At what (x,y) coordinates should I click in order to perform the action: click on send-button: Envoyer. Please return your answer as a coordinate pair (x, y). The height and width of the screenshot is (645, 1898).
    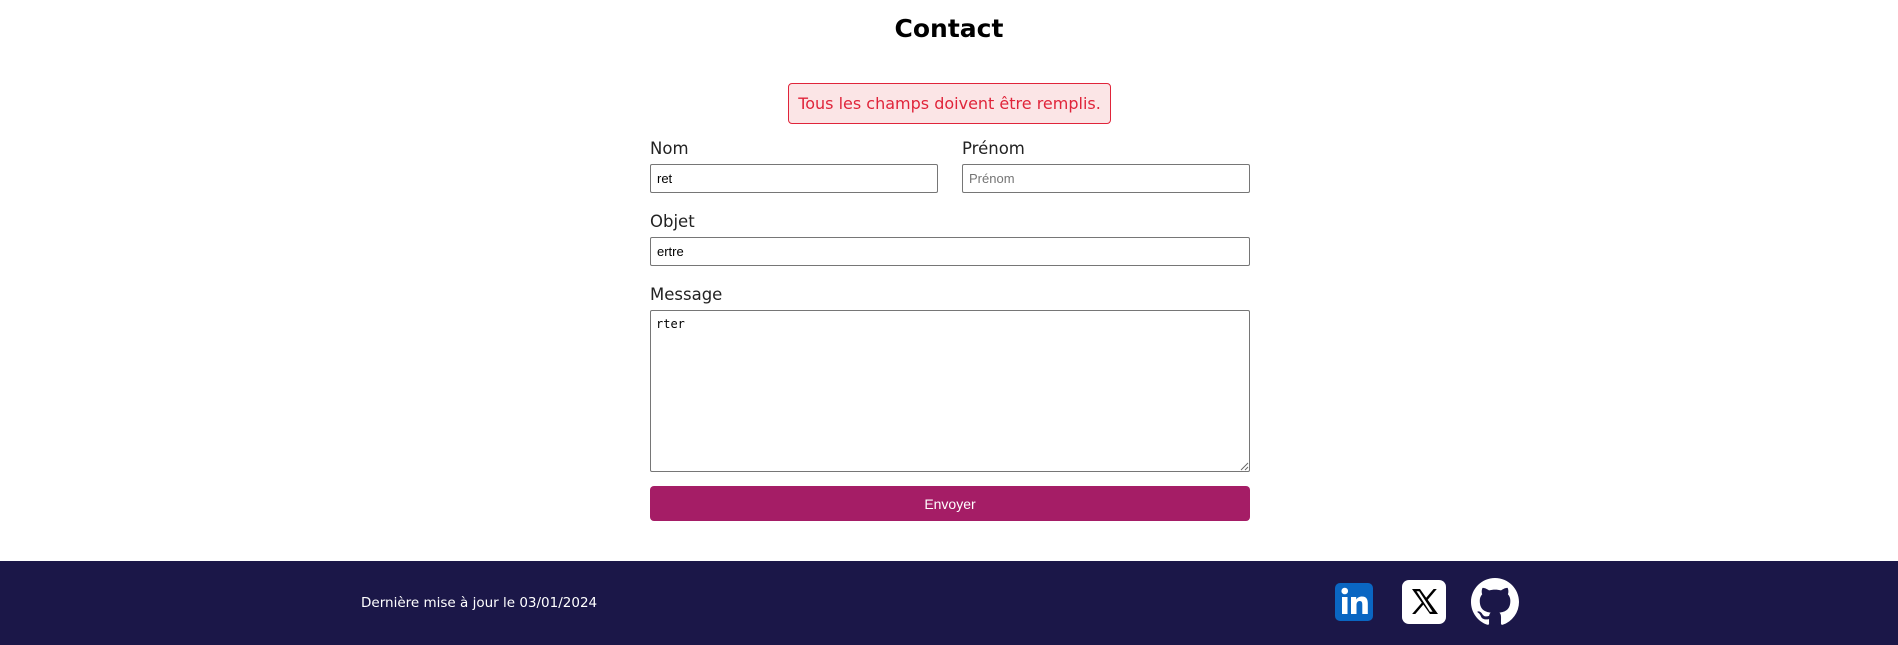
    Looking at the image, I should click on (950, 503).